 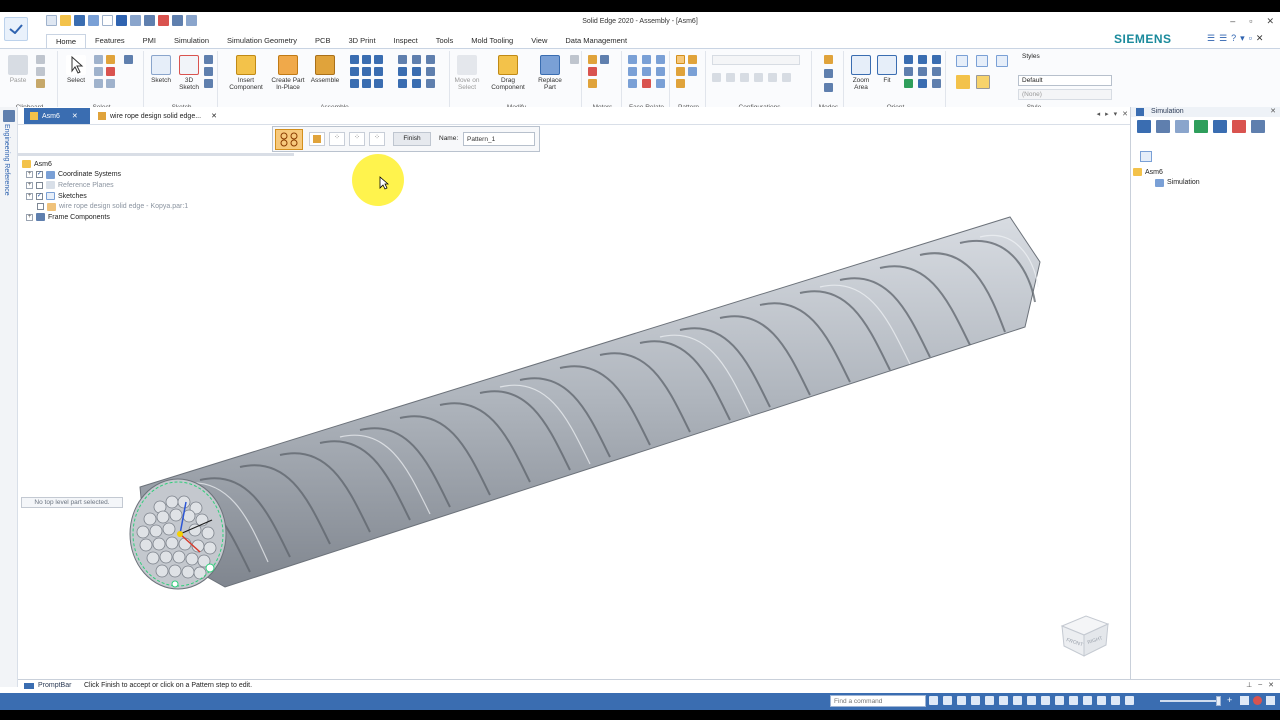 What do you see at coordinates (1065, 80) in the screenshot?
I see `style-dropdown: Default` at bounding box center [1065, 80].